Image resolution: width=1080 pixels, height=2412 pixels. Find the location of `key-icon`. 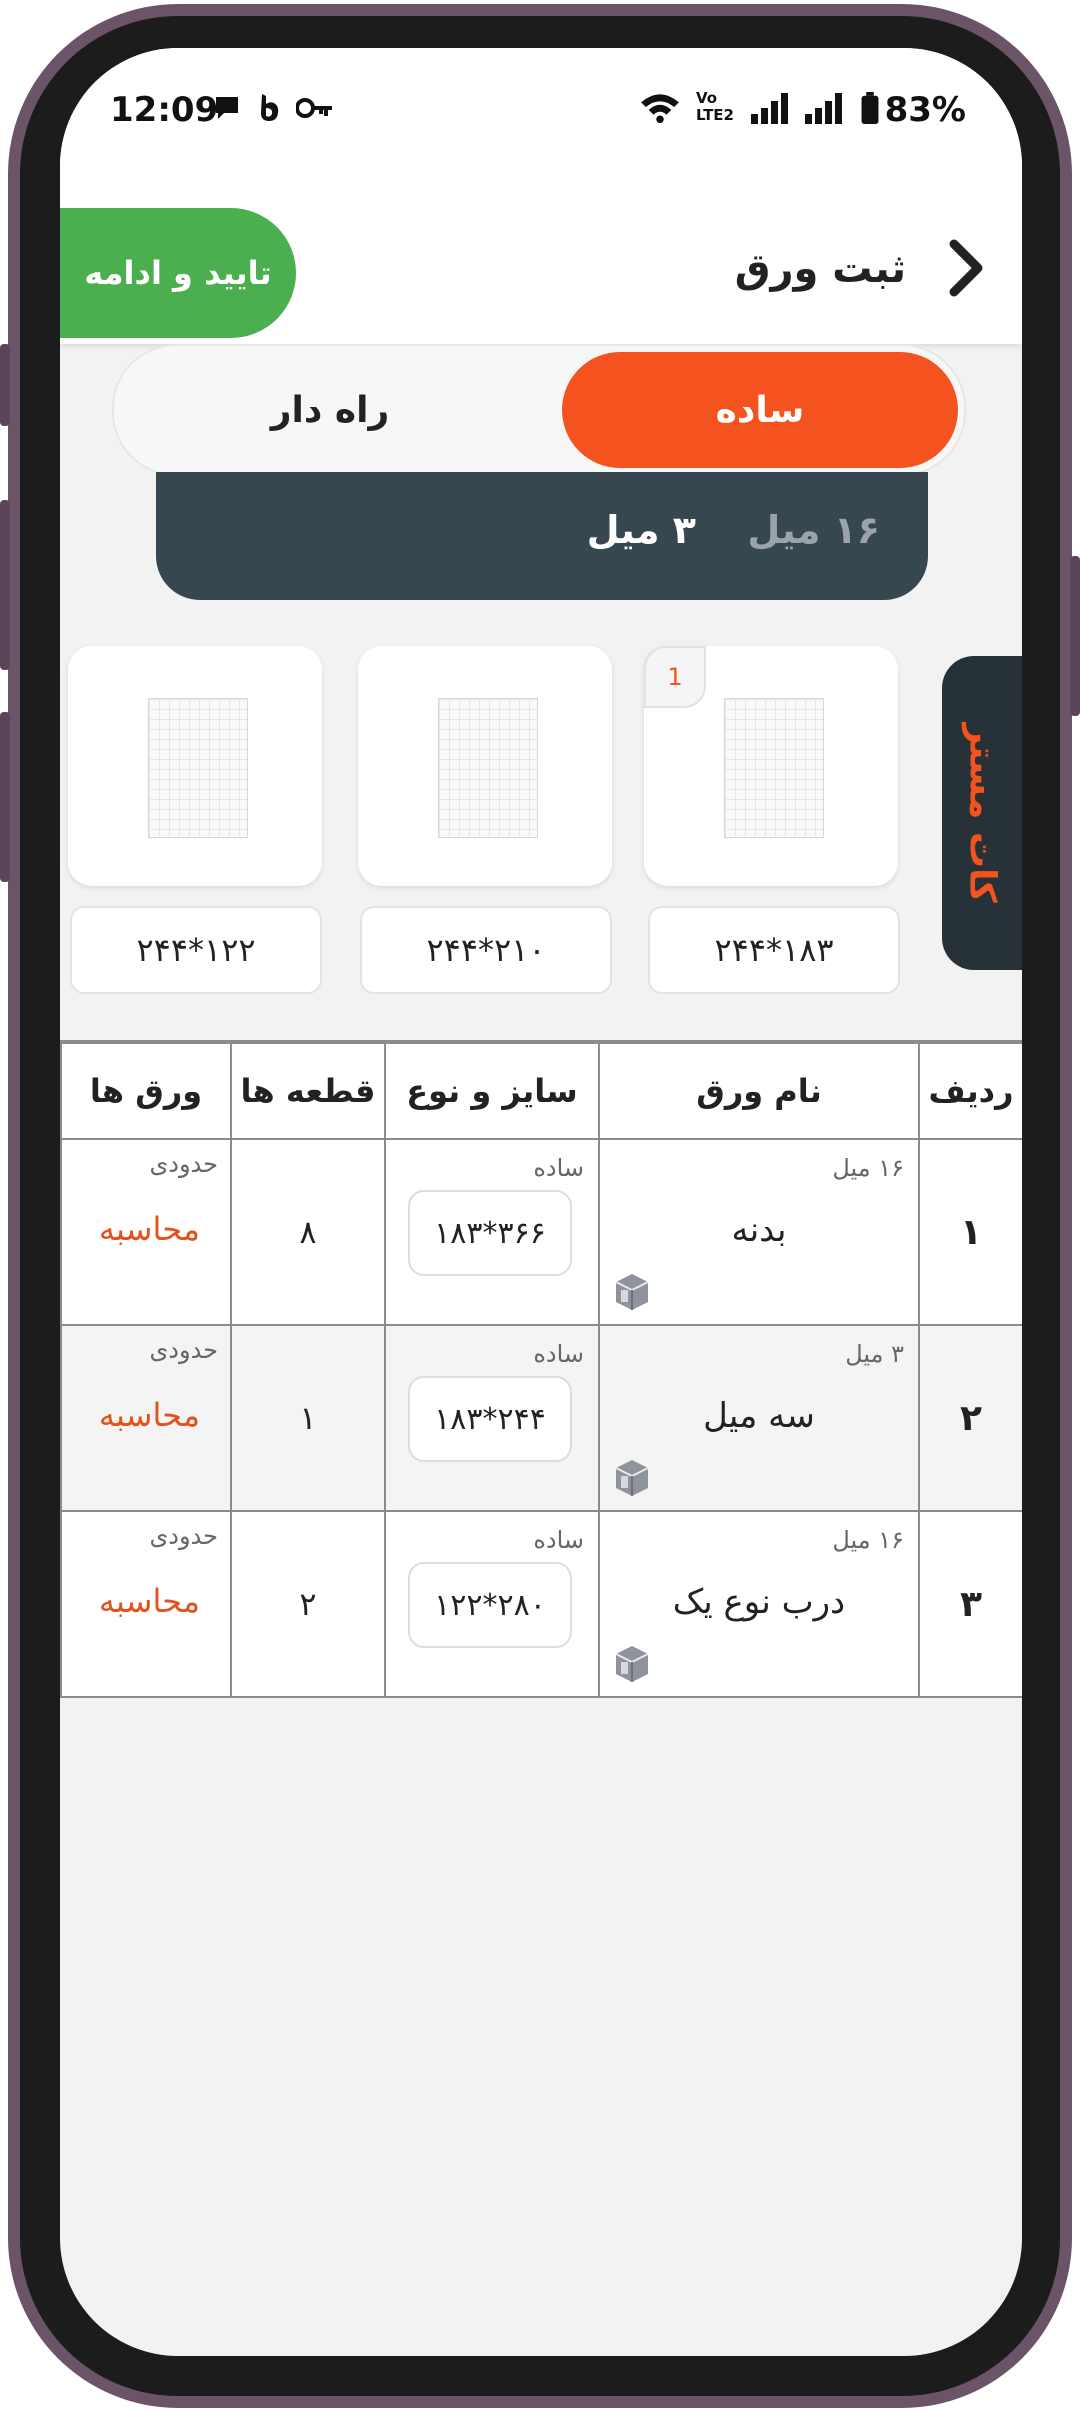

key-icon is located at coordinates (314, 108).